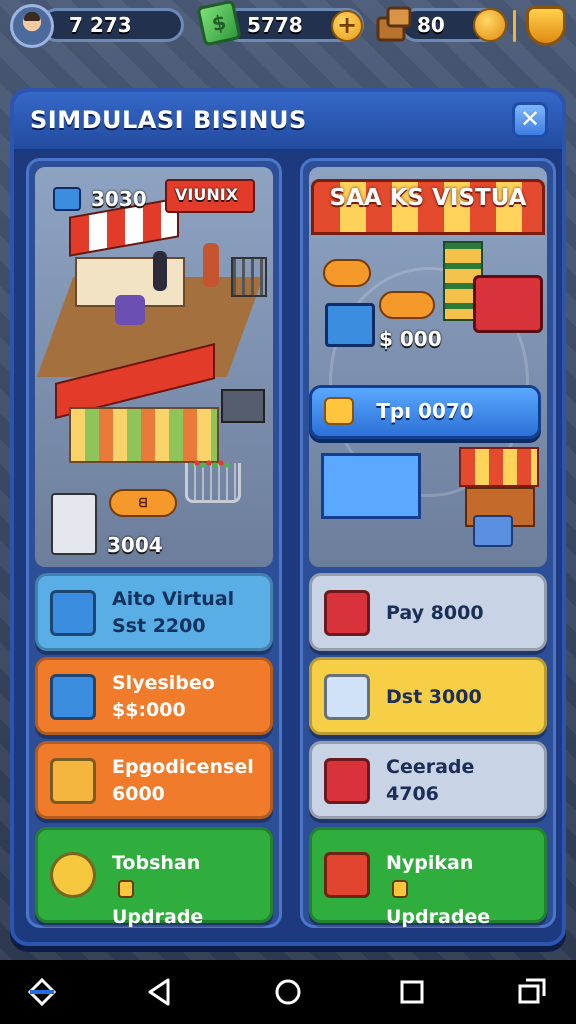 This screenshot has height=1024, width=576. What do you see at coordinates (188, 697) in the screenshot?
I see `left-card-text: Slyesibeo $$:000` at bounding box center [188, 697].